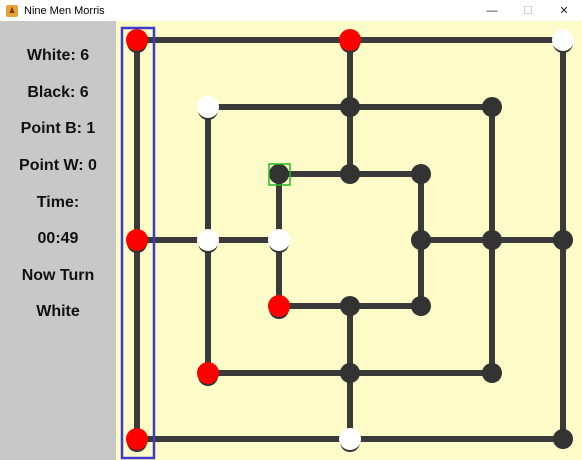  What do you see at coordinates (12, 10) in the screenshot?
I see `game-app-icon: ♟` at bounding box center [12, 10].